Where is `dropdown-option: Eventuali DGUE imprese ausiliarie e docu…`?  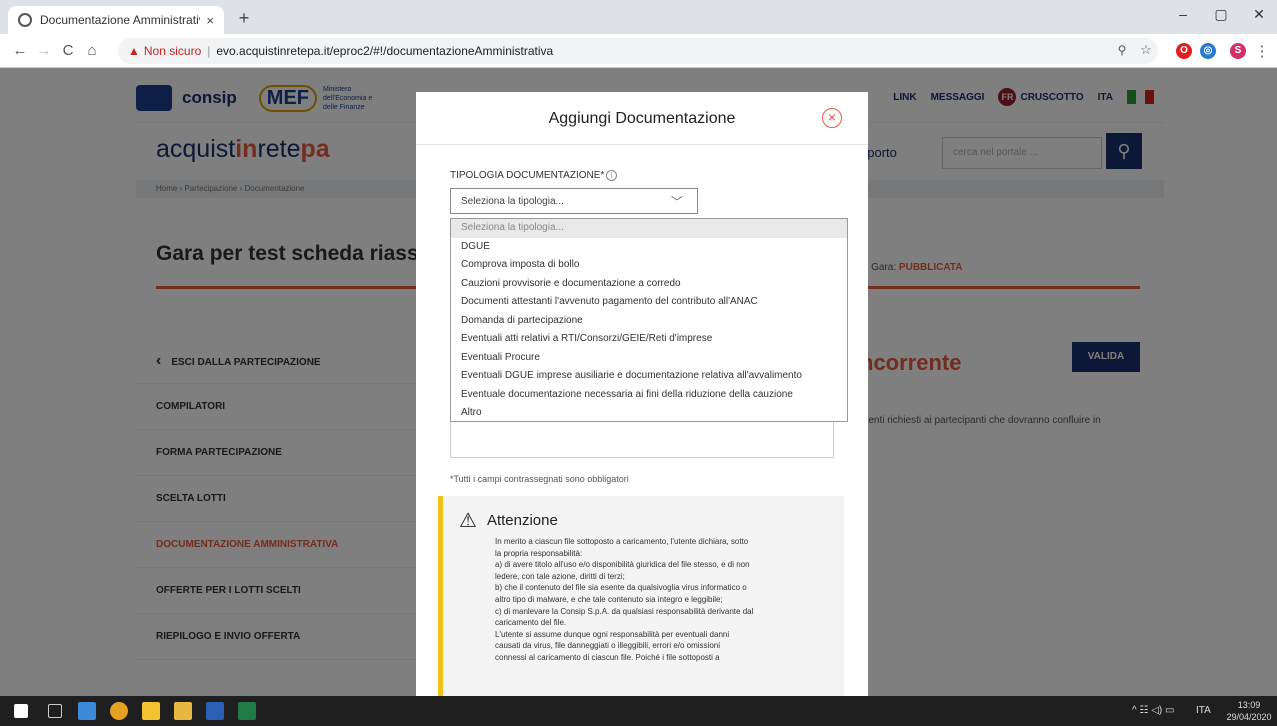 dropdown-option: Eventuali DGUE imprese ausiliarie e docu… is located at coordinates (649, 376).